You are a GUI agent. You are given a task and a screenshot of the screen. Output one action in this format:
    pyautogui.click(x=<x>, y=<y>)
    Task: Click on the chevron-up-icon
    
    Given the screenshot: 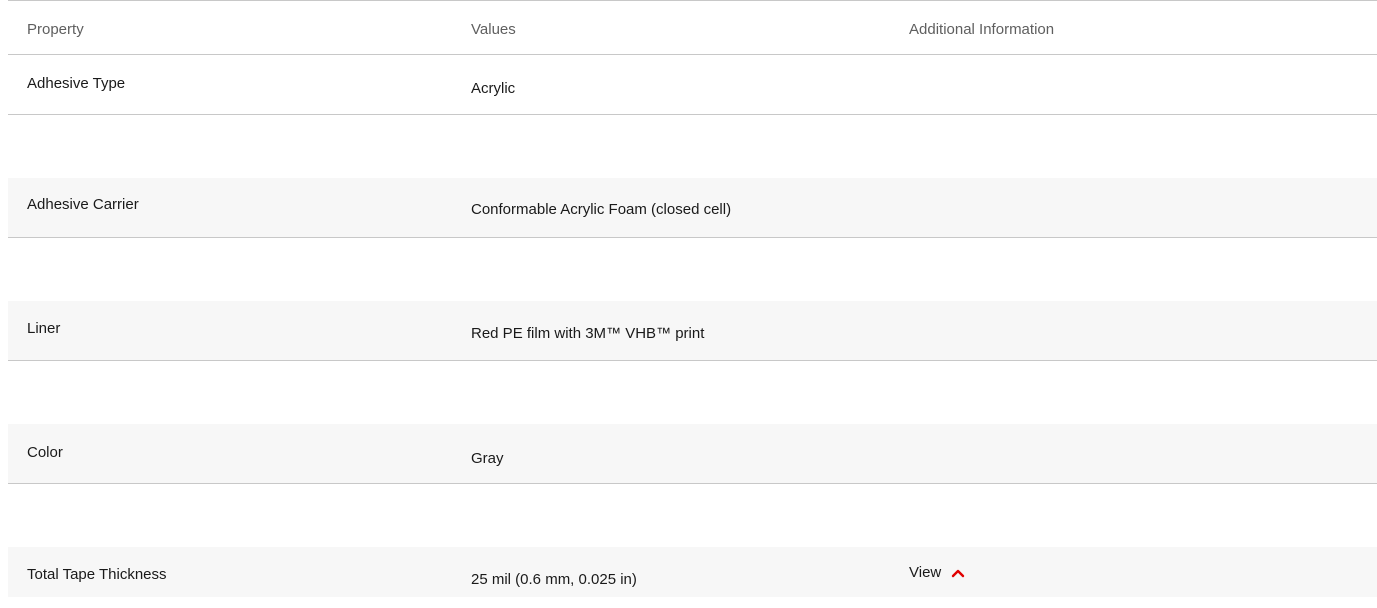 What is the action you would take?
    pyautogui.click(x=958, y=573)
    